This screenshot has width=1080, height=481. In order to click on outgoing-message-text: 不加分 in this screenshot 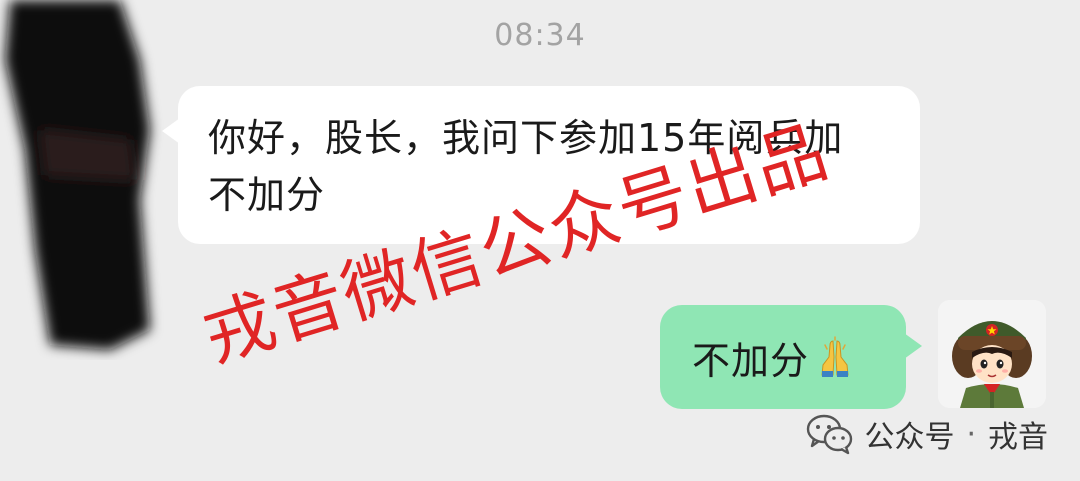, I will do `click(751, 360)`.